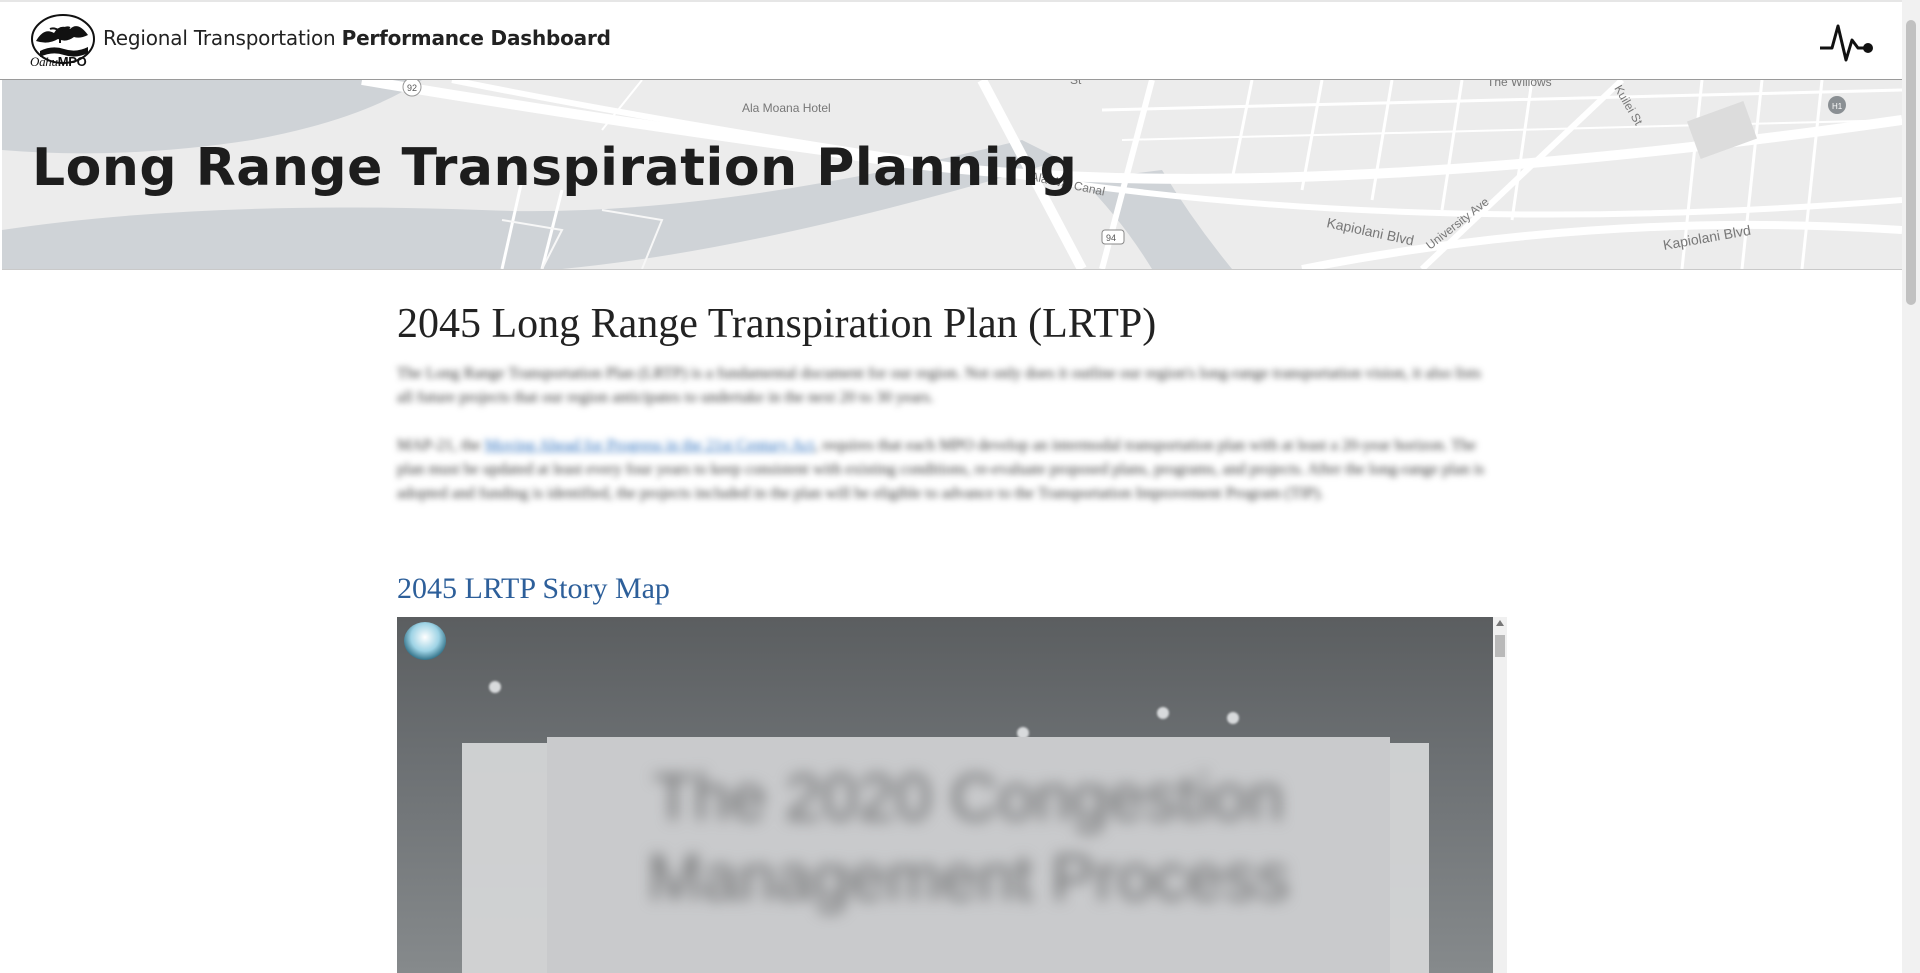  What do you see at coordinates (425, 641) in the screenshot?
I see `cmp-logo-icon` at bounding box center [425, 641].